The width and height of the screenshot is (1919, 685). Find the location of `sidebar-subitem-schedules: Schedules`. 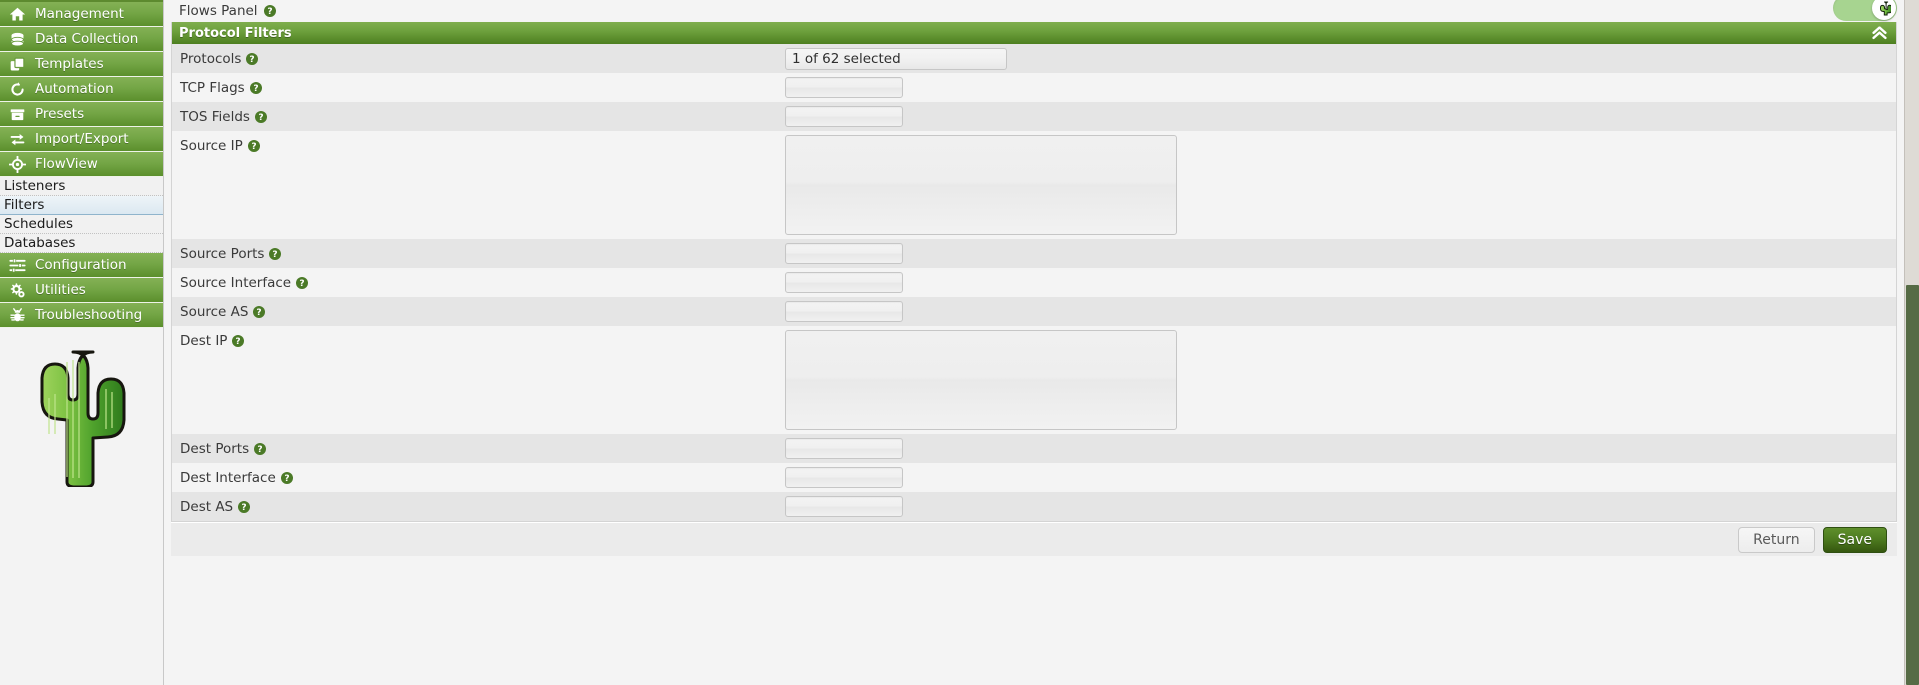

sidebar-subitem-schedules: Schedules is located at coordinates (81, 224).